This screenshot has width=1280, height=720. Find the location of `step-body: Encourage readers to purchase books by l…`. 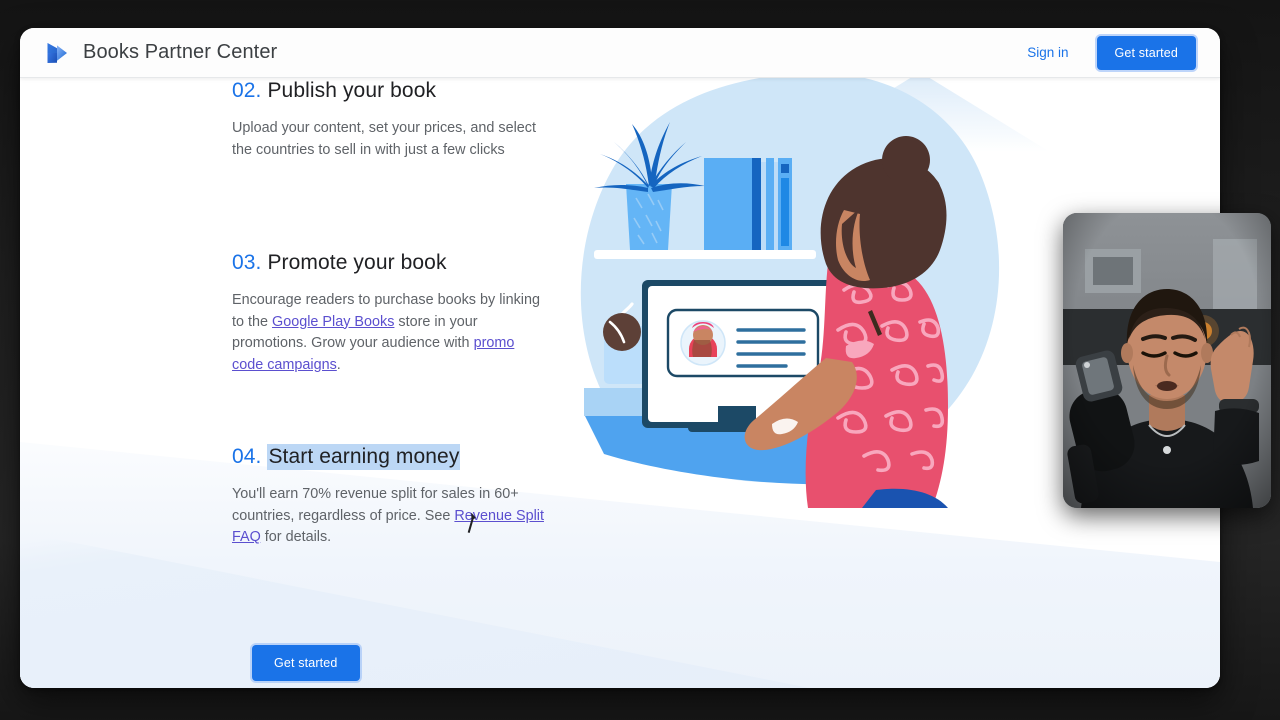

step-body: Encourage readers to purchase books by l… is located at coordinates (388, 333).